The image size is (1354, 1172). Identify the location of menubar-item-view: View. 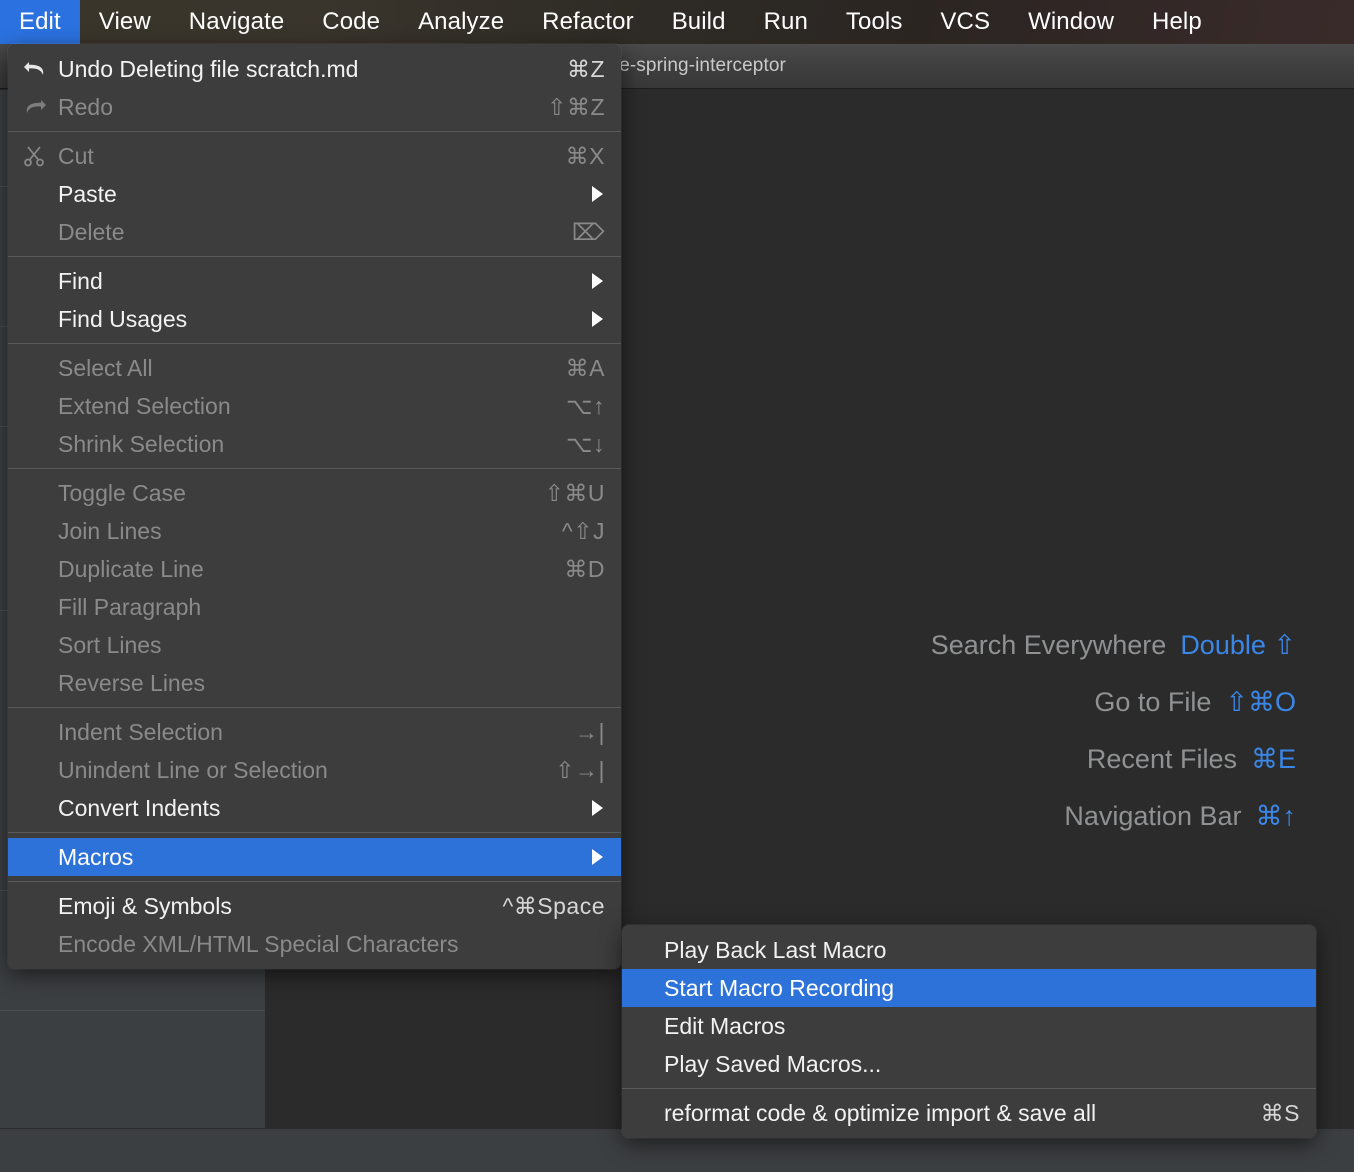
(125, 22).